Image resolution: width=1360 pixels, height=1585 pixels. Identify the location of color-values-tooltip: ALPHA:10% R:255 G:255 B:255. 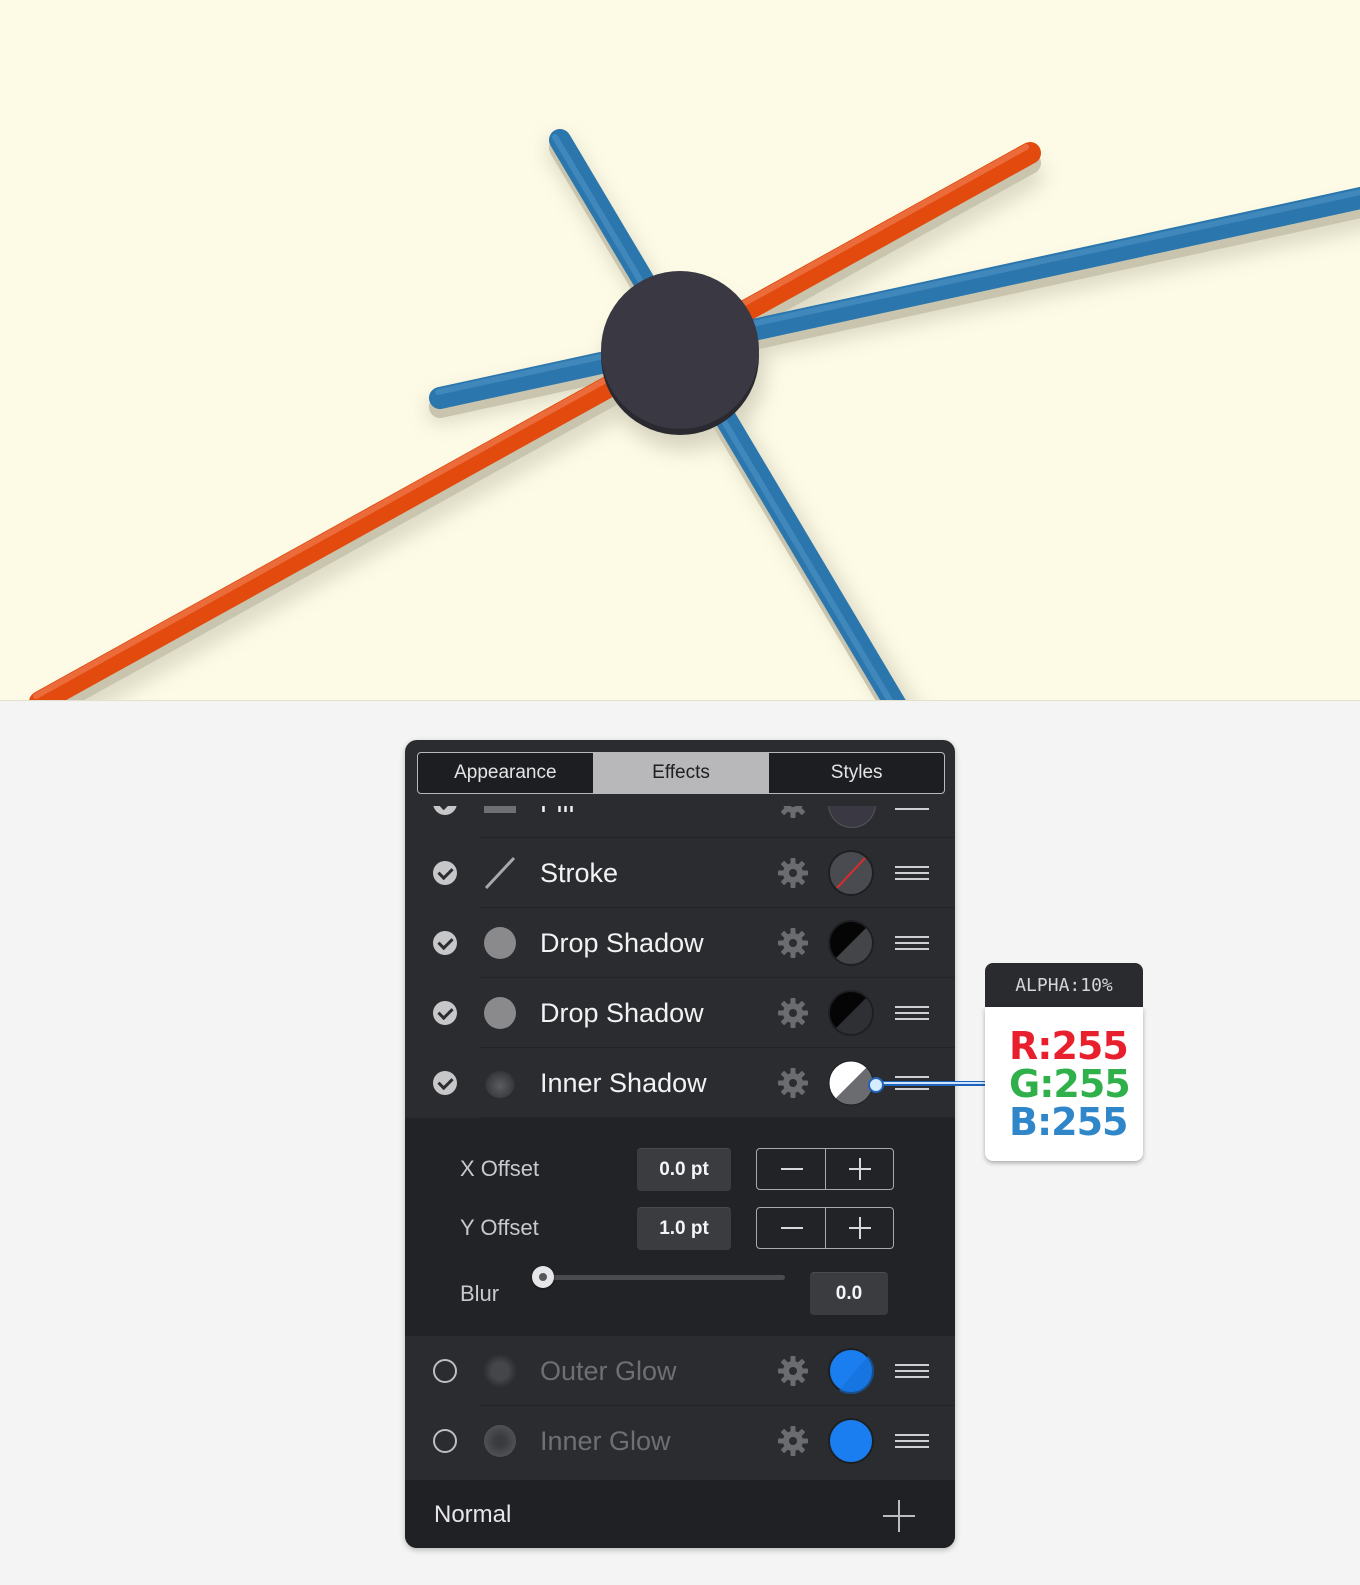
(1064, 1062).